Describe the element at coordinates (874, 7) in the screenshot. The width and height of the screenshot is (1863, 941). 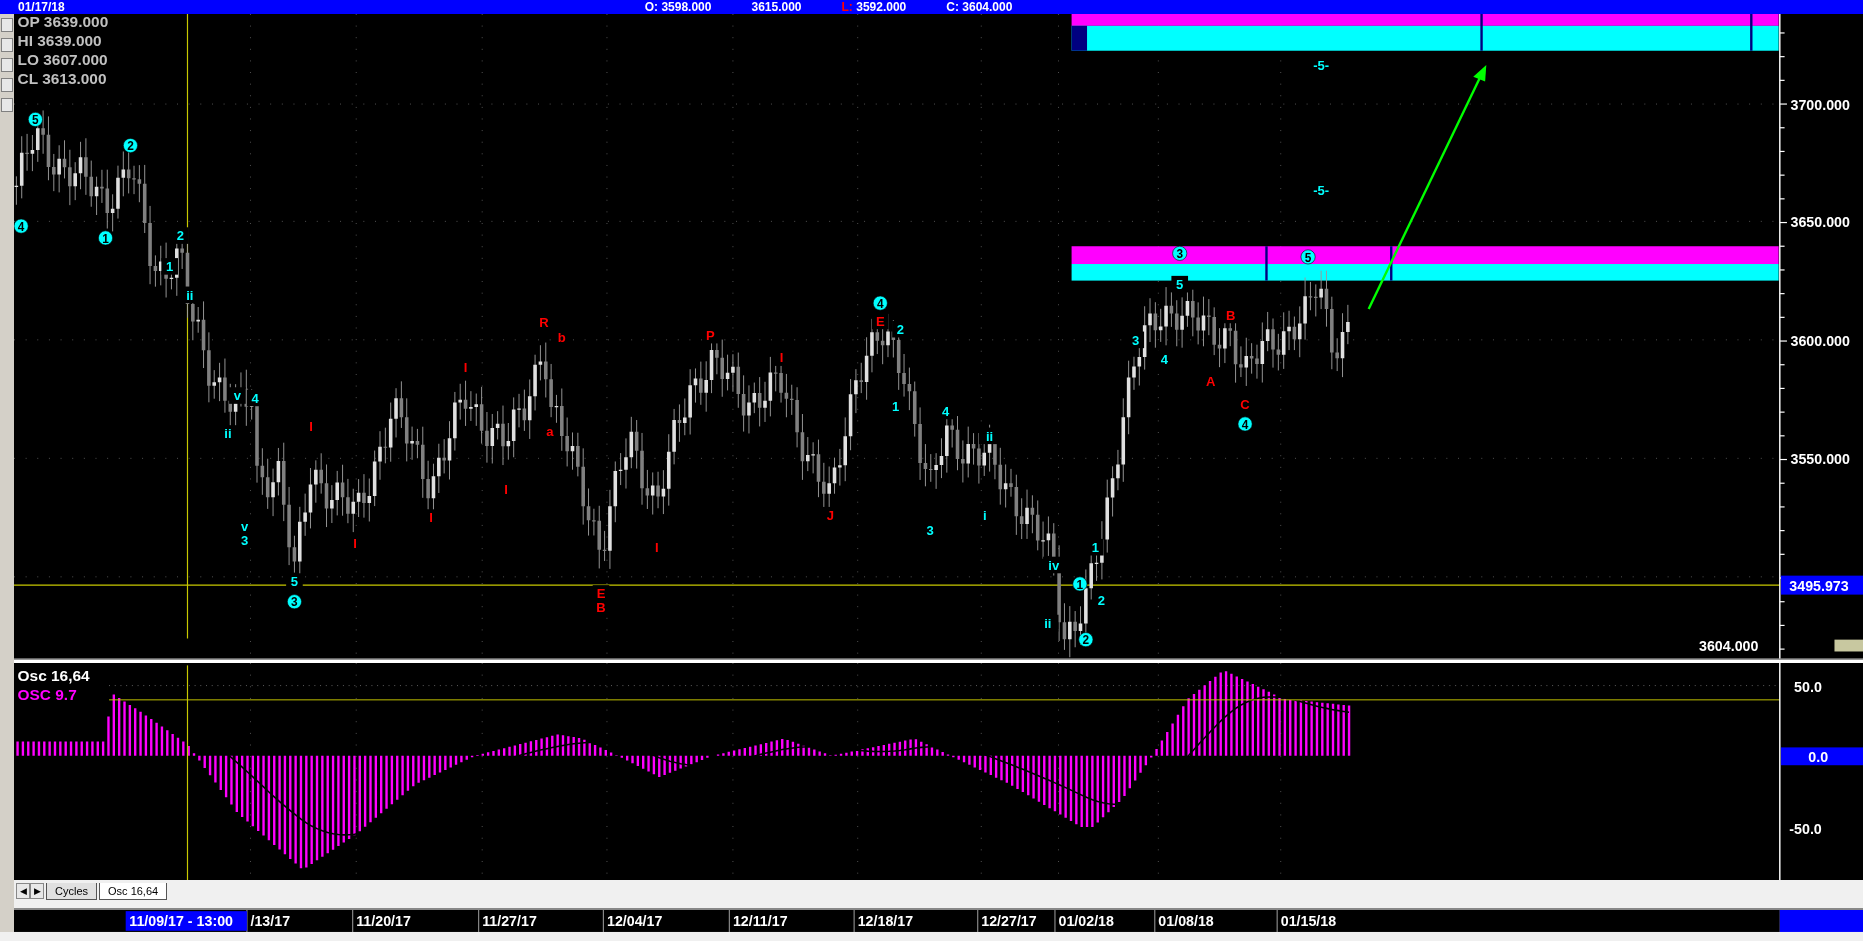
I see `price-readout: L: 3592.000` at that location.